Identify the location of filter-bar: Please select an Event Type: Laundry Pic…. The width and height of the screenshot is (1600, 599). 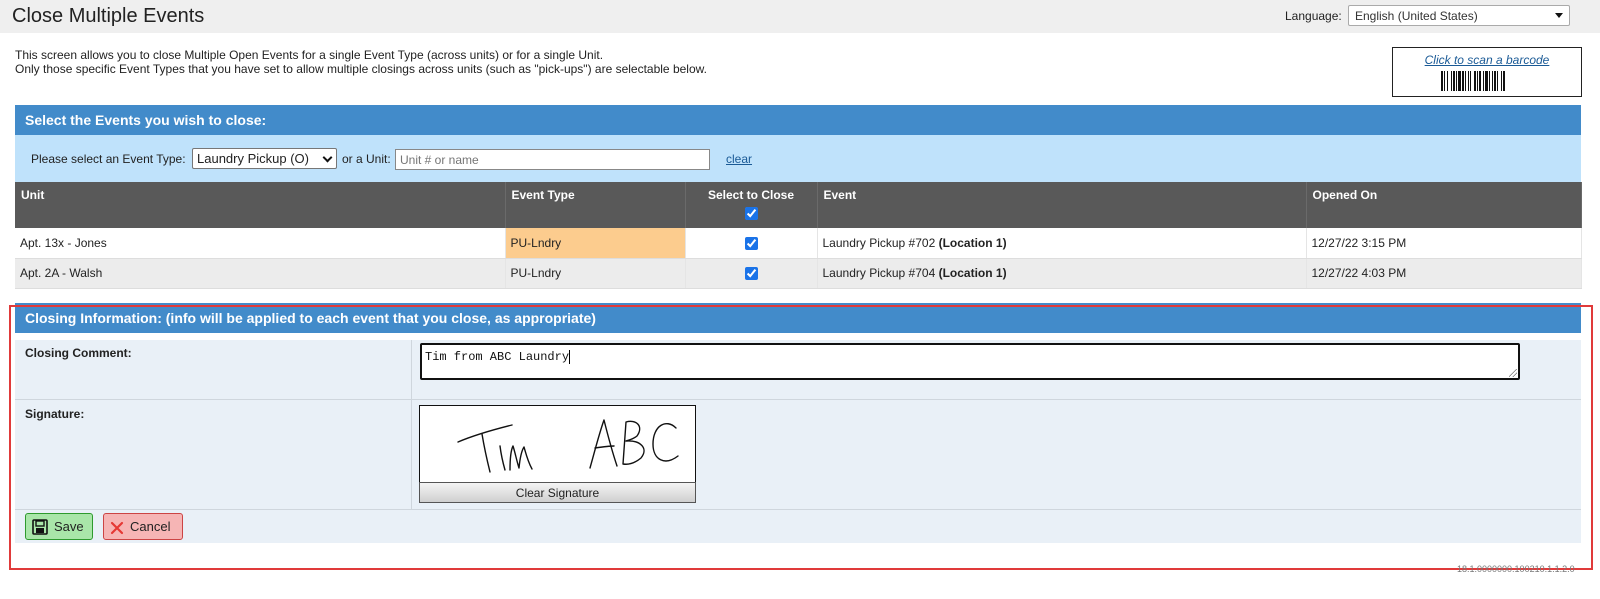
(798, 158).